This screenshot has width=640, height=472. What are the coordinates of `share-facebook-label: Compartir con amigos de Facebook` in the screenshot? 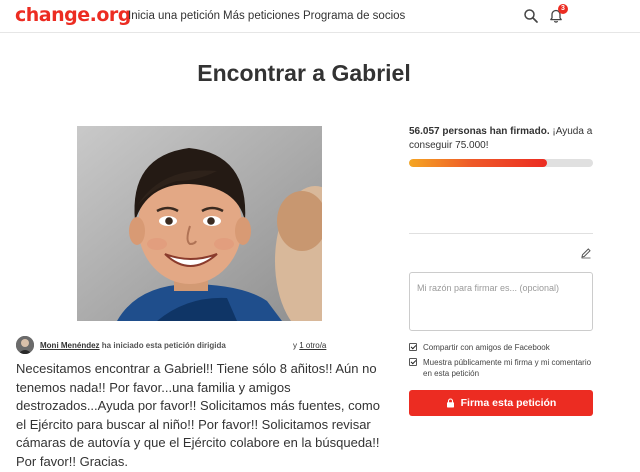 It's located at (486, 347).